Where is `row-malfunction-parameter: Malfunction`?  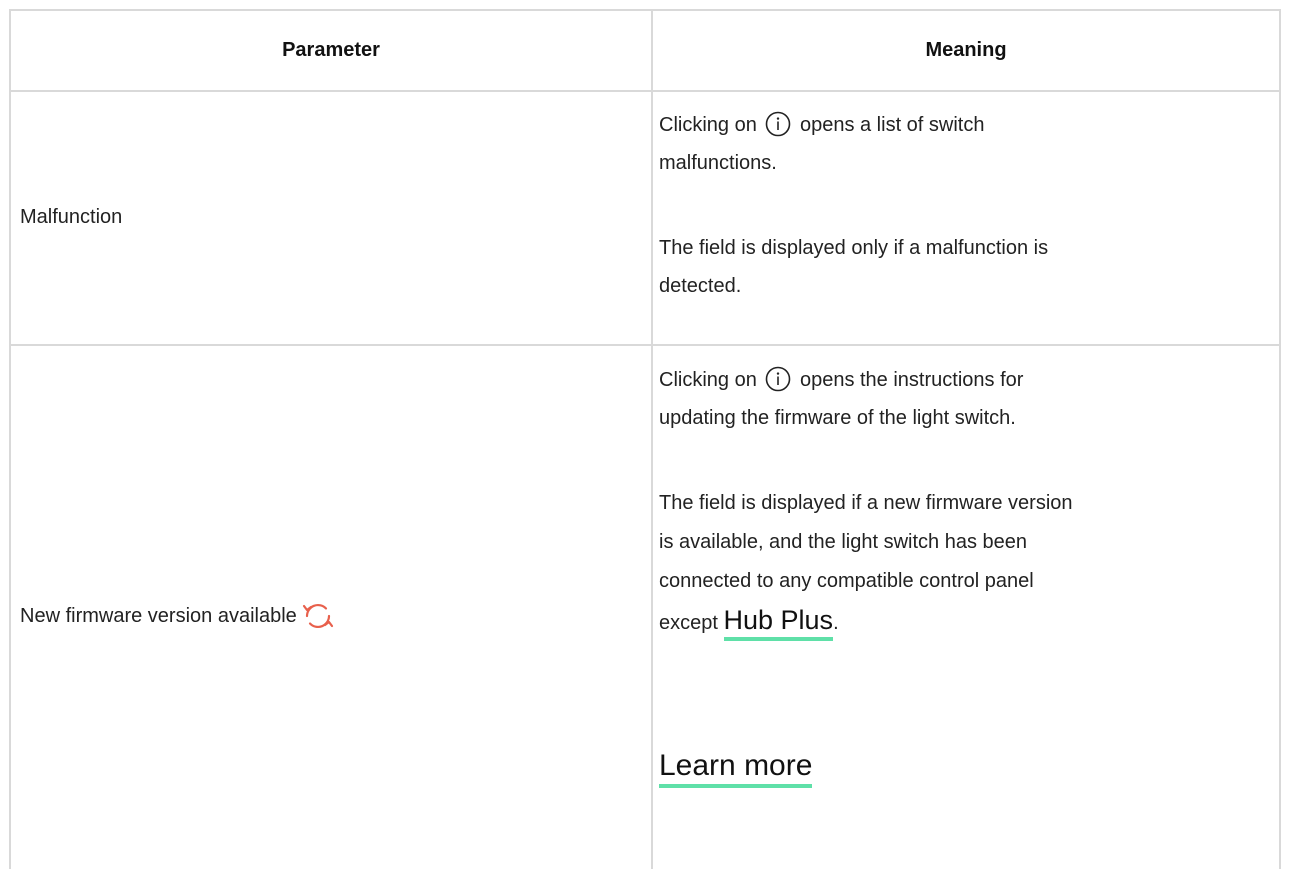
row-malfunction-parameter: Malfunction is located at coordinates (71, 217).